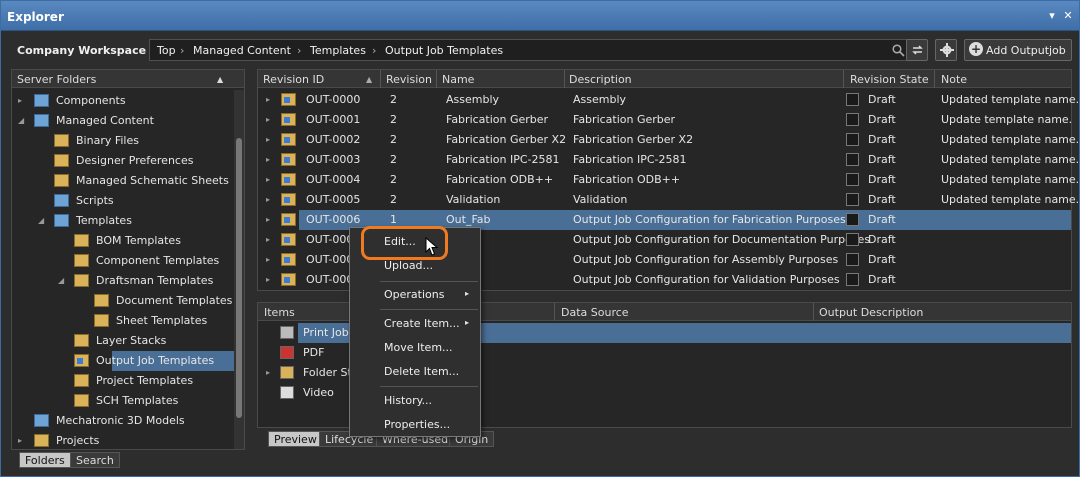 This screenshot has width=1080, height=477. I want to click on column-note: Note, so click(954, 79).